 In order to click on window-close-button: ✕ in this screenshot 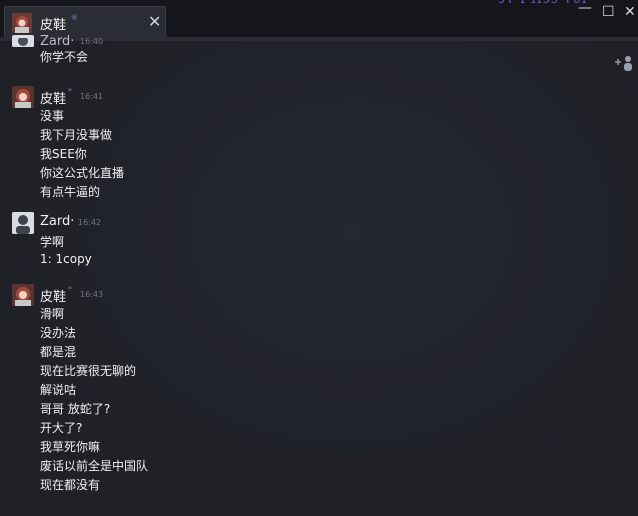, I will do `click(630, 12)`.